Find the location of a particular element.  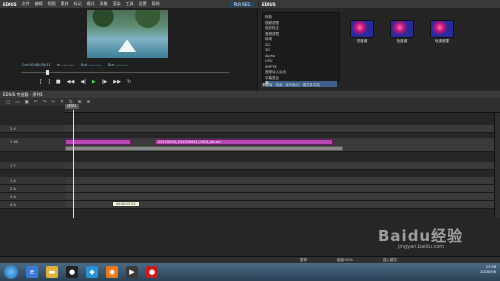

scrub-knob is located at coordinates (47, 72).